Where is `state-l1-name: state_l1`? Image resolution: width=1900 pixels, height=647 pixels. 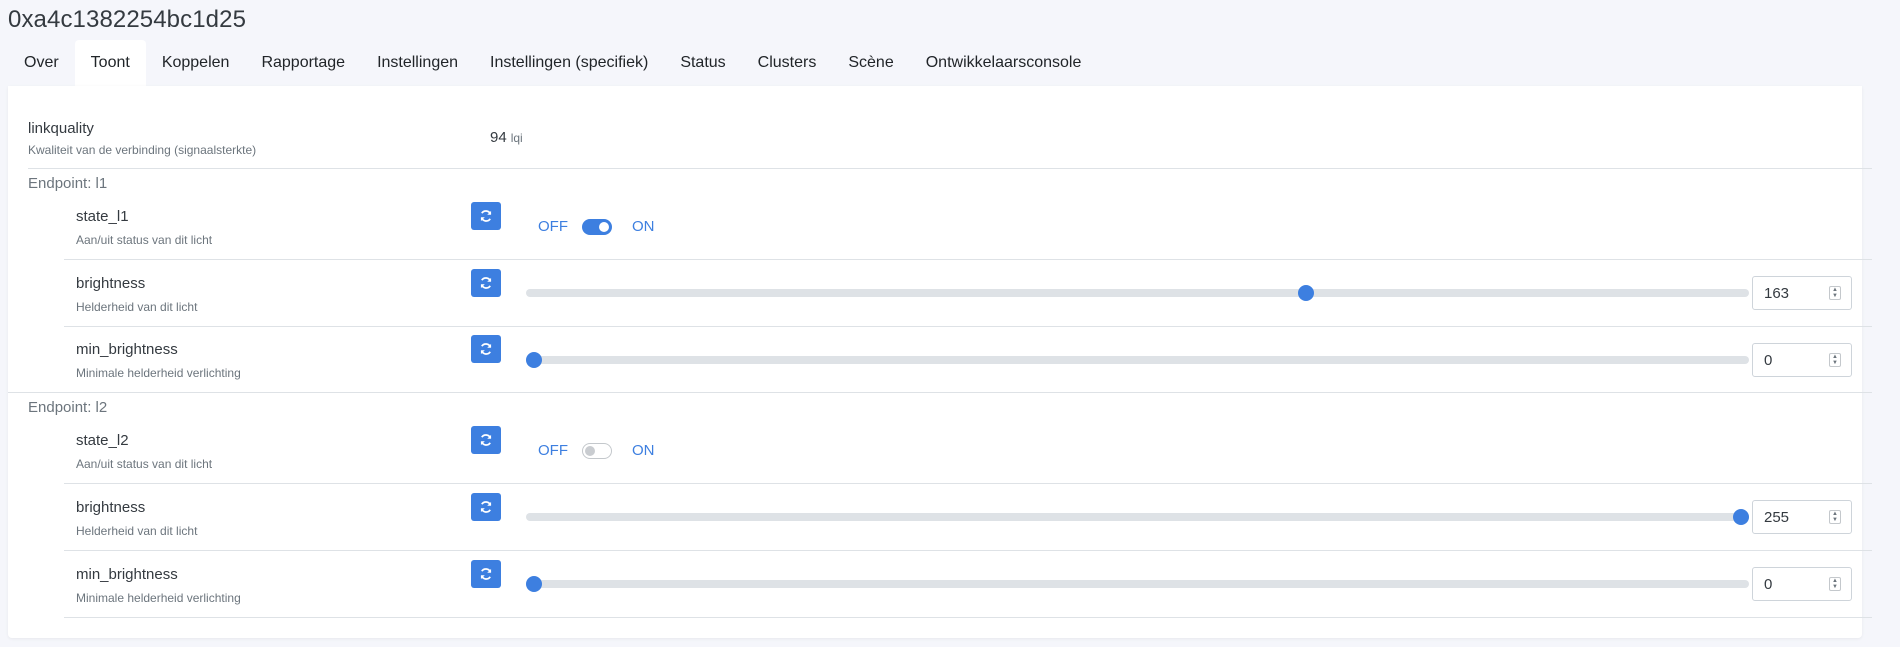
state-l1-name: state_l1 is located at coordinates (102, 216).